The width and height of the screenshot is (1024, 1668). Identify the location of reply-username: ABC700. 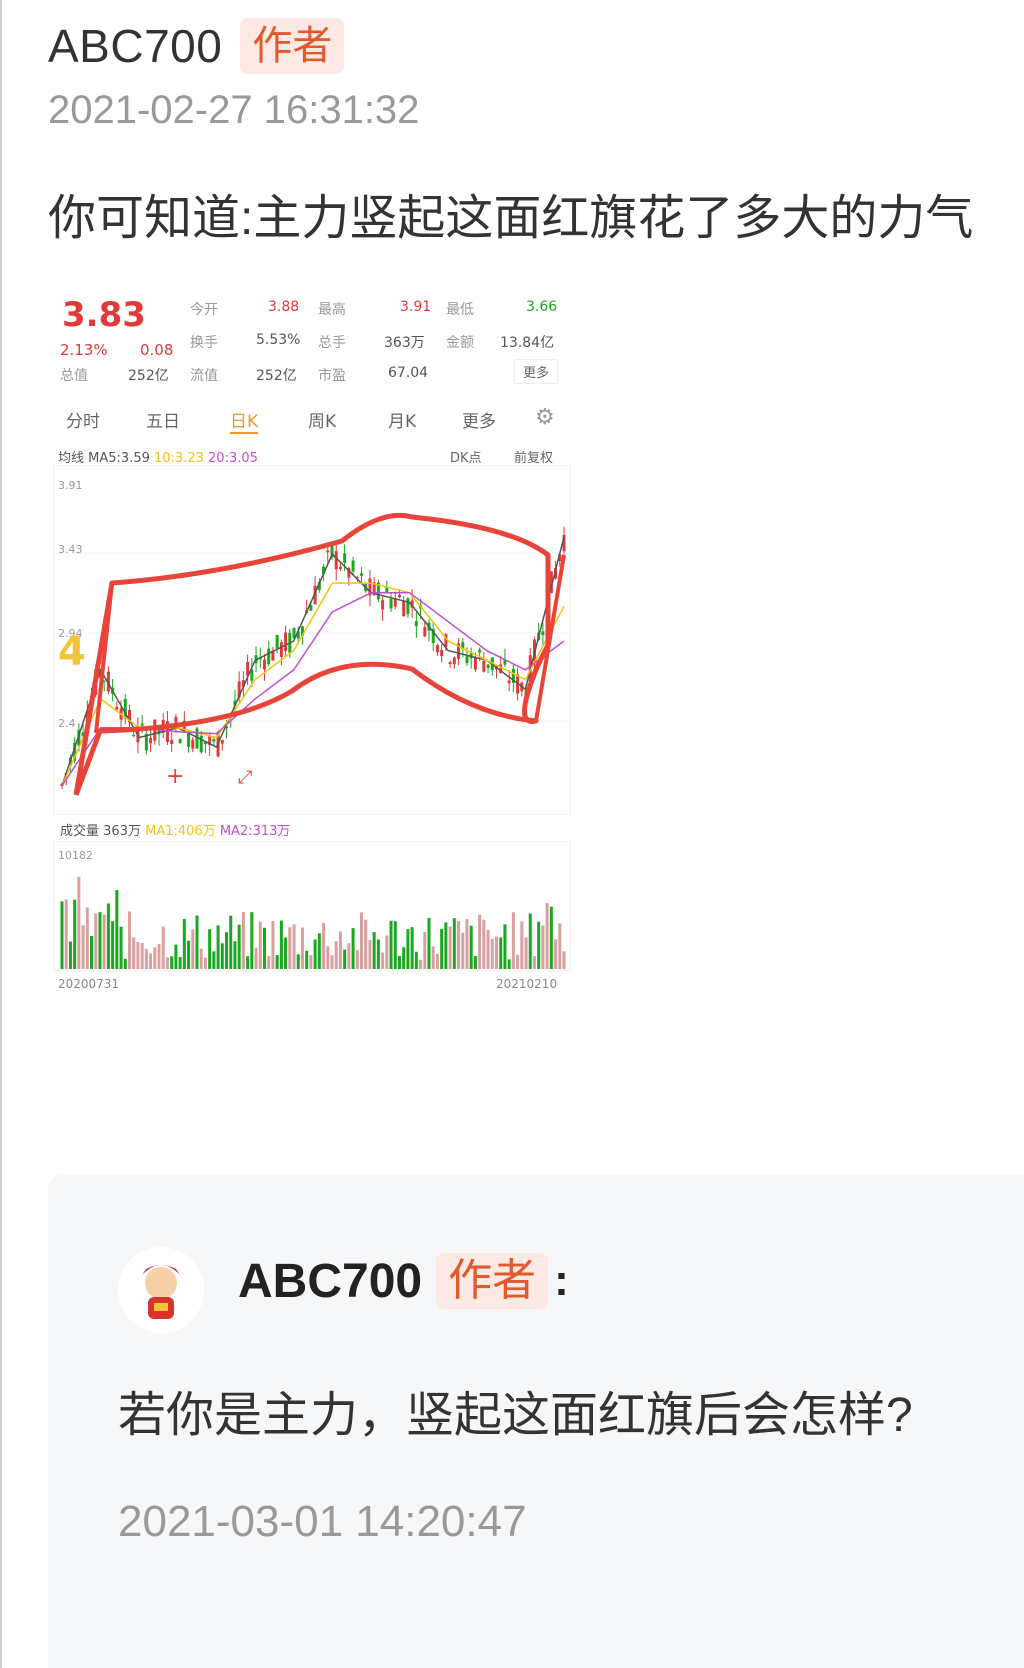
(330, 1281).